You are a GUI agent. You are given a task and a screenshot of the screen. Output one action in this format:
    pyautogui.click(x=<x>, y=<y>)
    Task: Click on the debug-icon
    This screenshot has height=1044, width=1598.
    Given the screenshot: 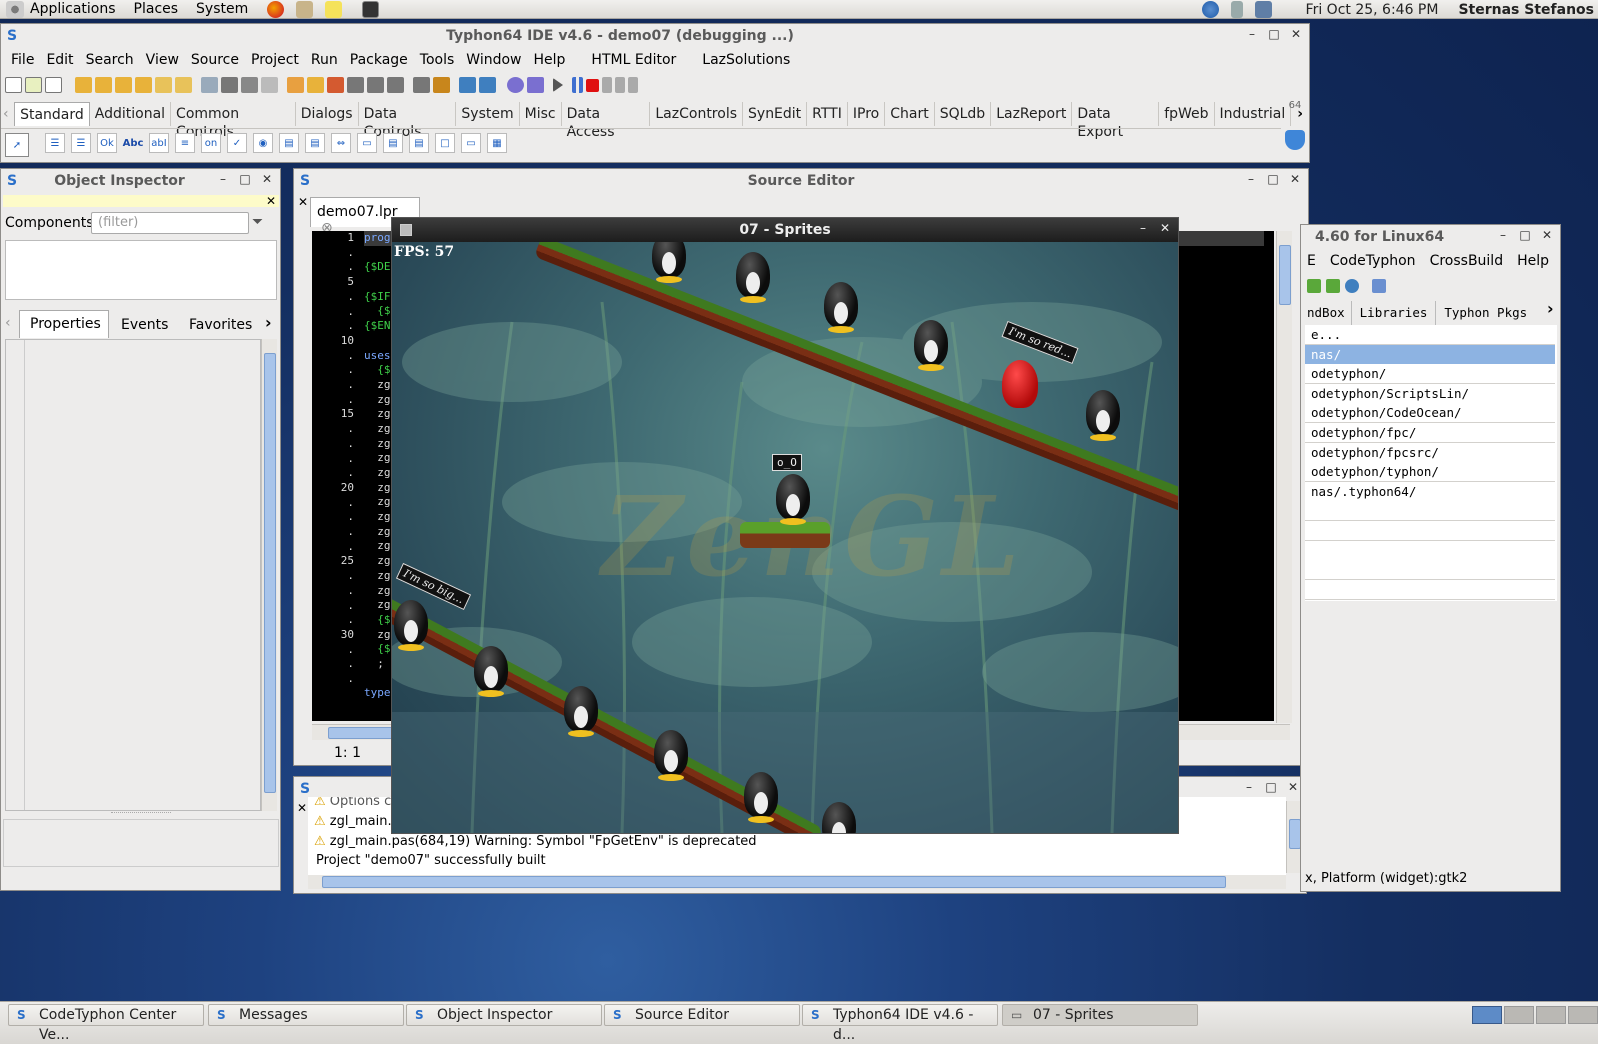 What is the action you would take?
    pyautogui.click(x=421, y=85)
    